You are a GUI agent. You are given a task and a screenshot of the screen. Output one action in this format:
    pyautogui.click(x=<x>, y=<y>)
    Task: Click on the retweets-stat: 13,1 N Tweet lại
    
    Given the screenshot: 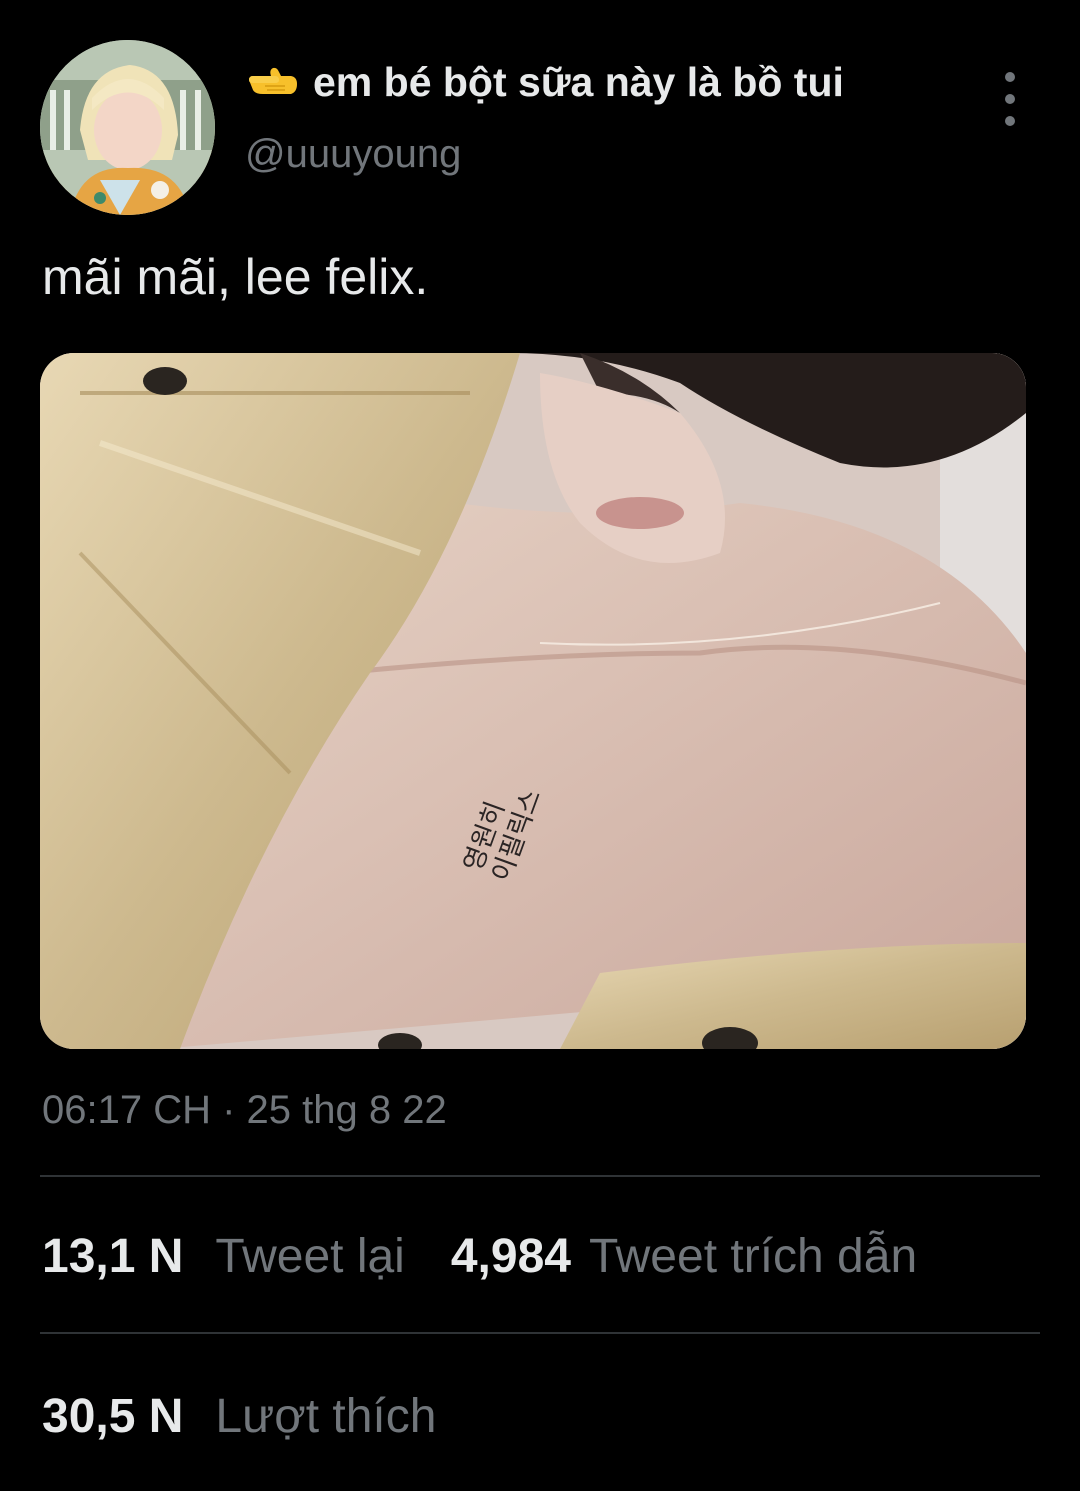 What is the action you would take?
    pyautogui.click(x=223, y=1256)
    